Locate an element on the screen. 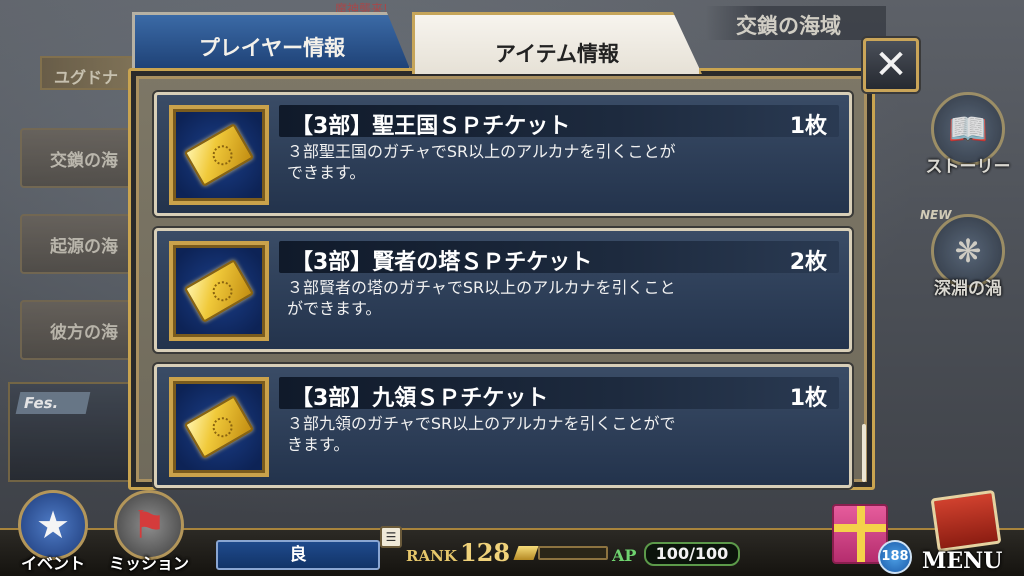 This screenshot has width=1024, height=576. abyss-button: NEW ❋ 深淵の渦 is located at coordinates (968, 261).